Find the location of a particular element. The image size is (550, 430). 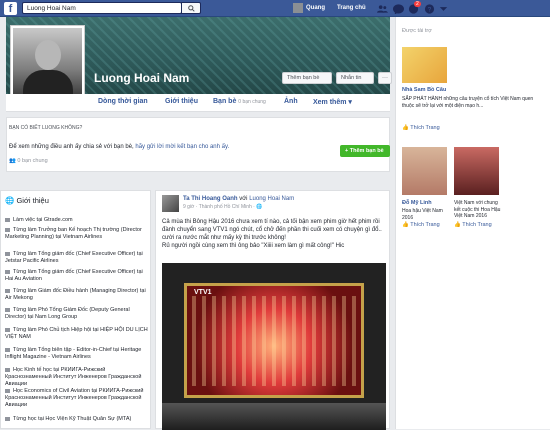

stage-lights is located at coordinates (277, 341).